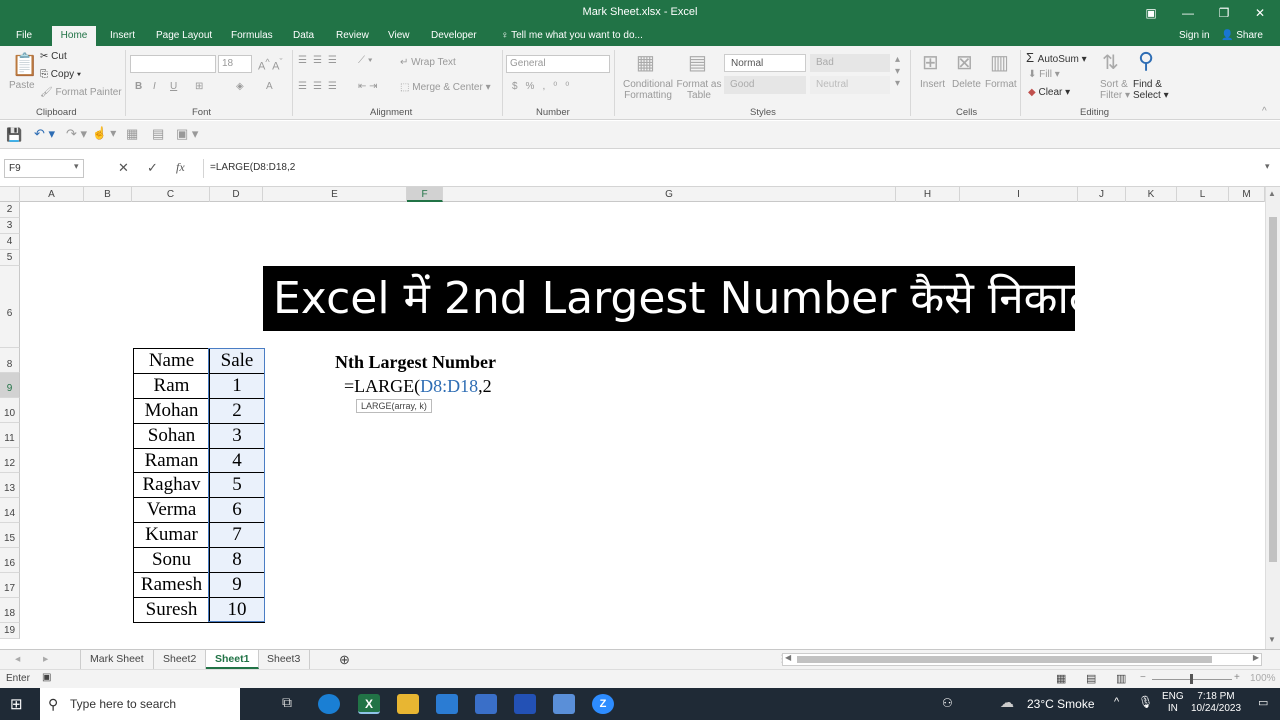 Image resolution: width=1280 pixels, height=720 pixels. Describe the element at coordinates (104, 133) in the screenshot. I see `touch-mode-icon: ☝ ▾` at that location.